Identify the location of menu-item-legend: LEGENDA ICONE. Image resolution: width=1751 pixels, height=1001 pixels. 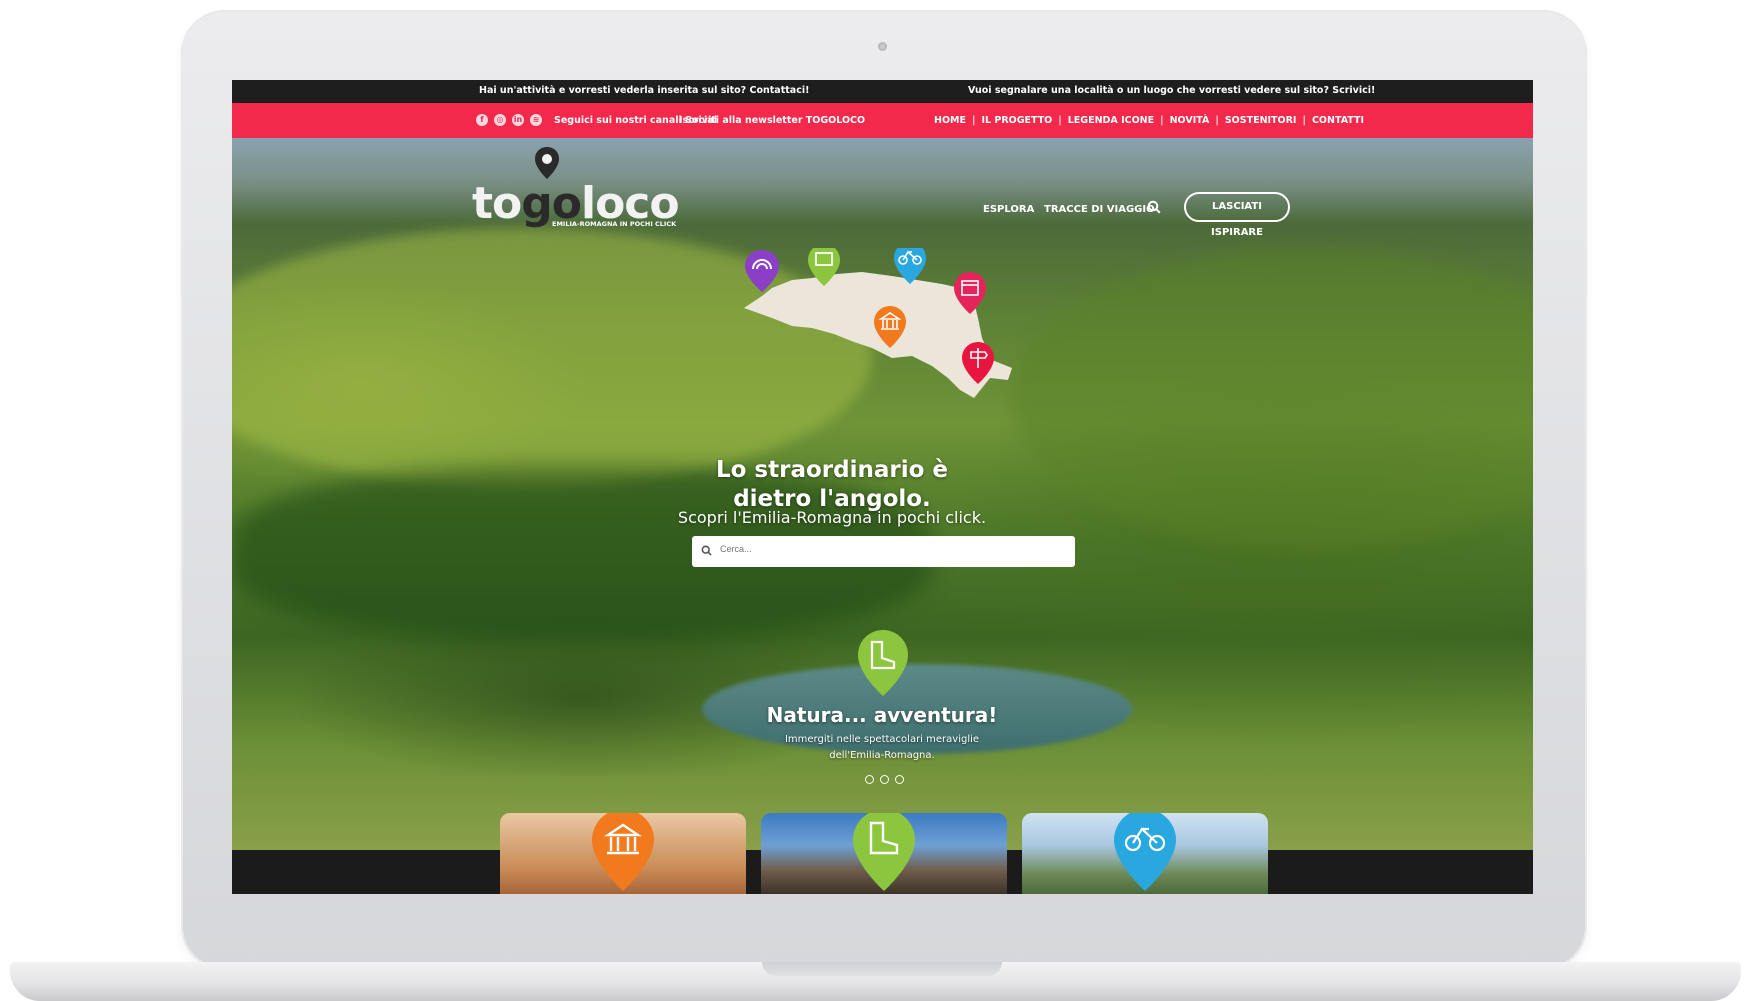
(1111, 120).